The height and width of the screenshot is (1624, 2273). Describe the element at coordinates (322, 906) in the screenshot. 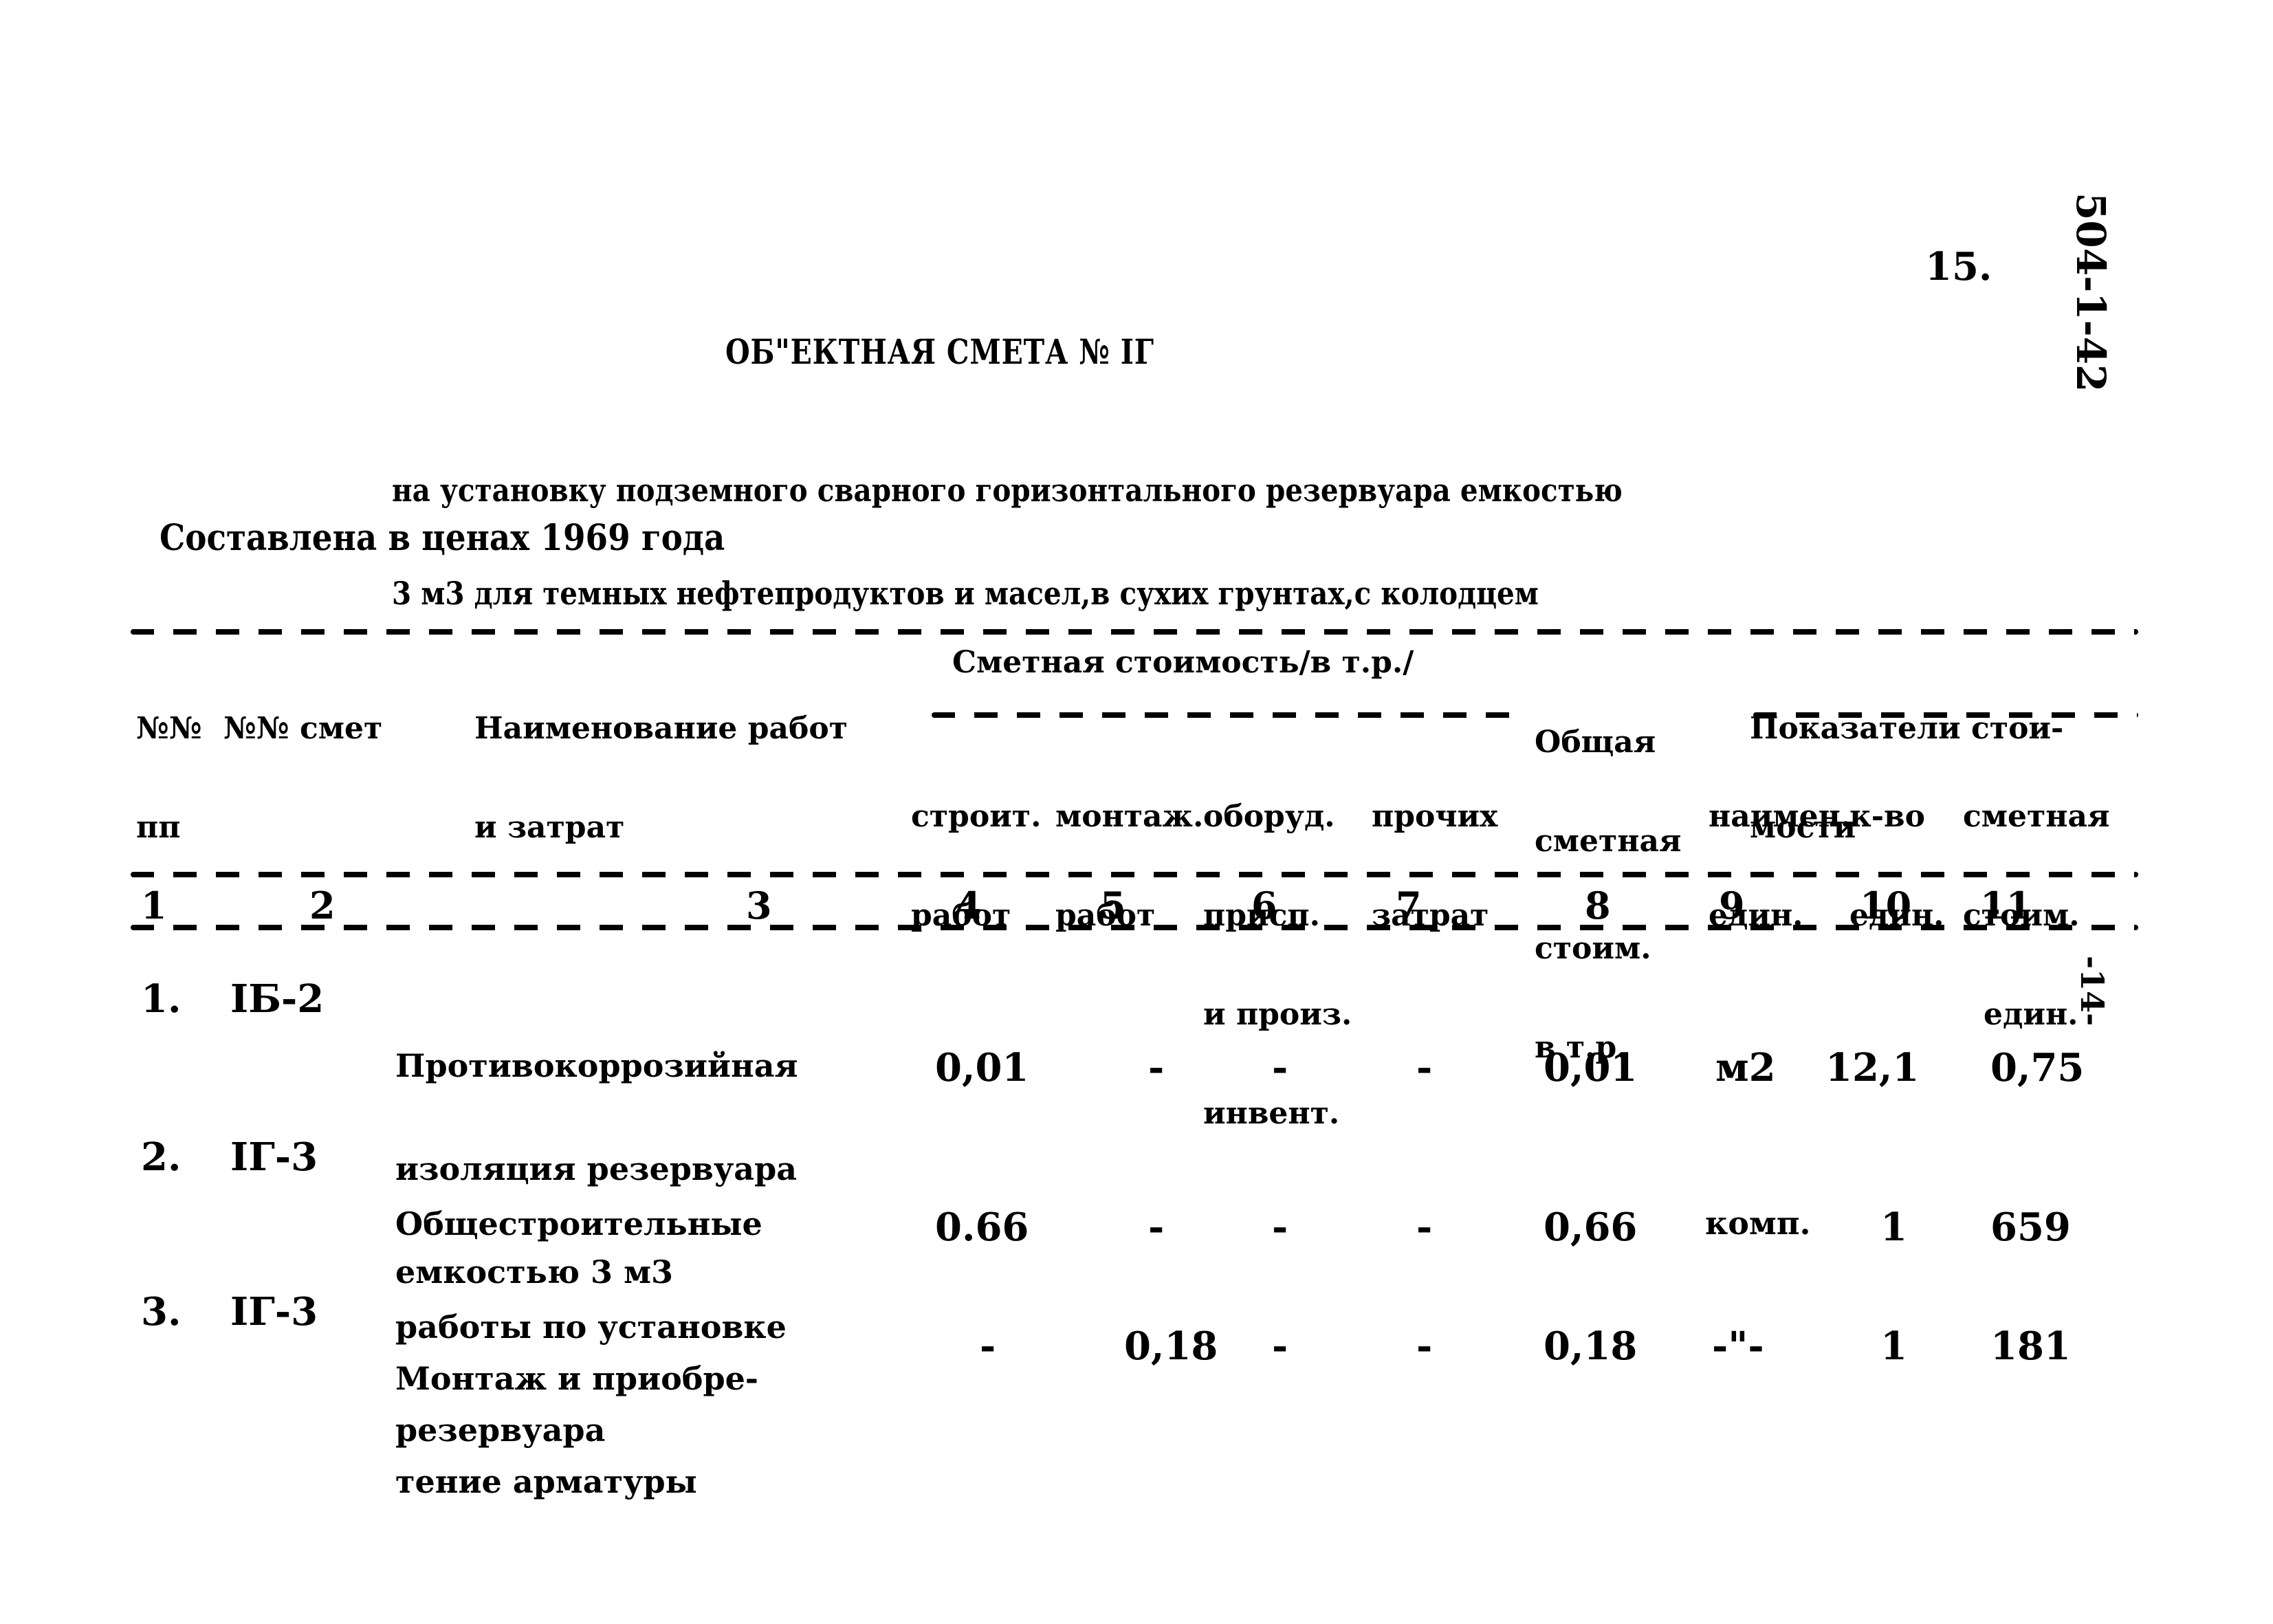

I see `column-number: 2` at that location.